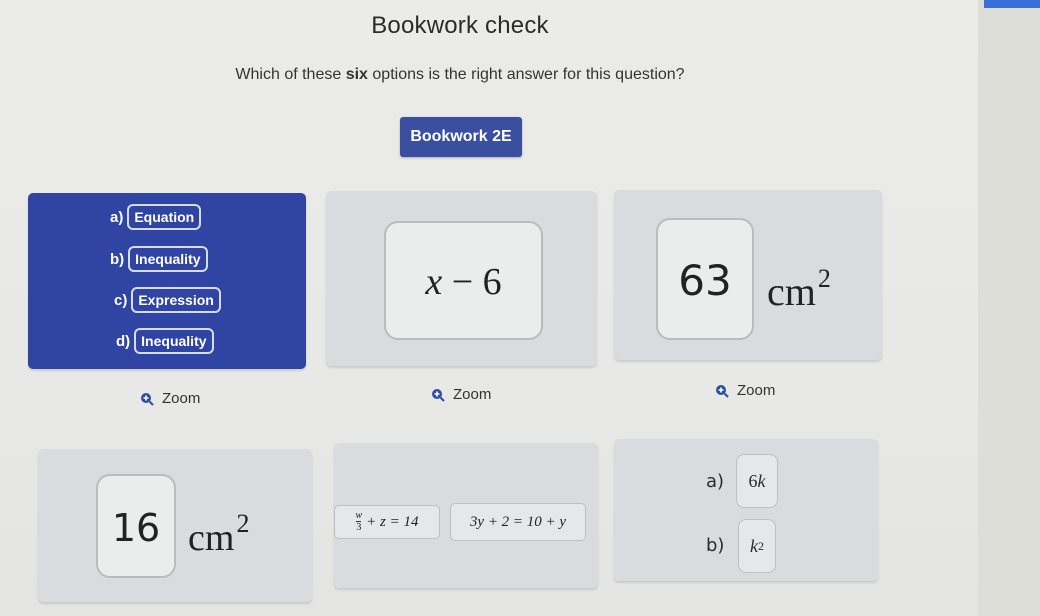 Image resolution: width=1040 pixels, height=616 pixels. I want to click on value-box: 16, so click(136, 526).